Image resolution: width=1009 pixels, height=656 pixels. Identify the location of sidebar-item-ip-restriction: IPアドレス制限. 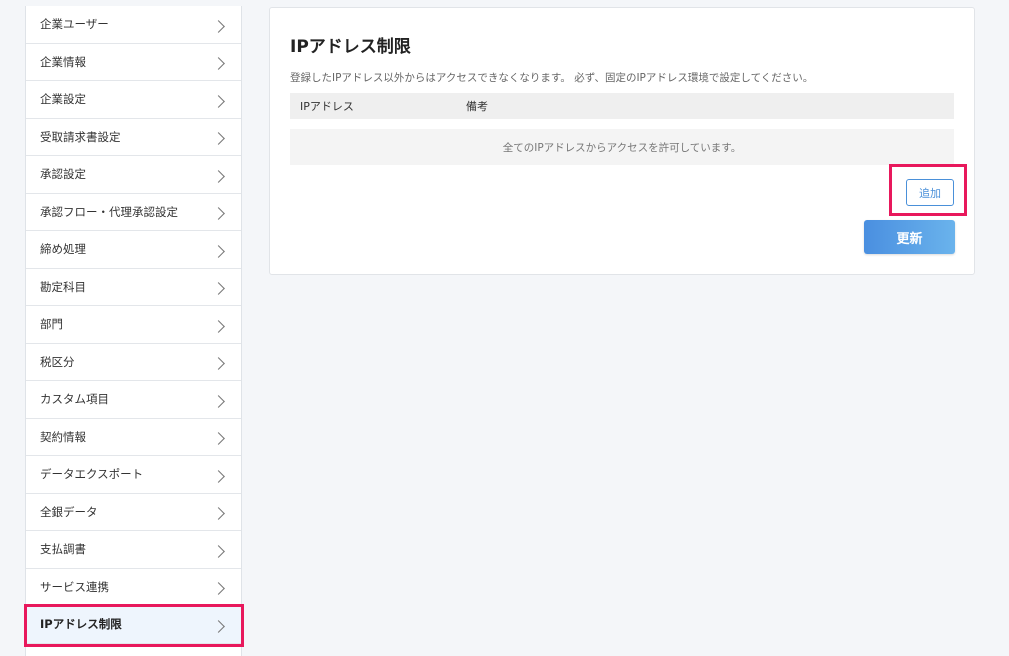
(133, 625).